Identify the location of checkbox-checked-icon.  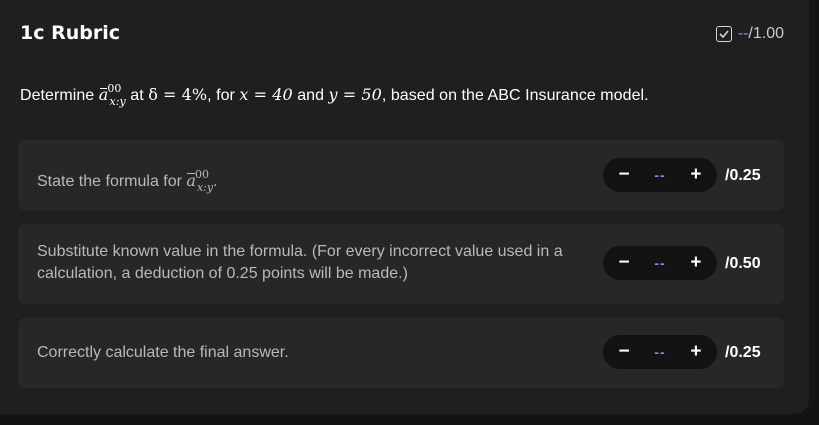
(723, 34).